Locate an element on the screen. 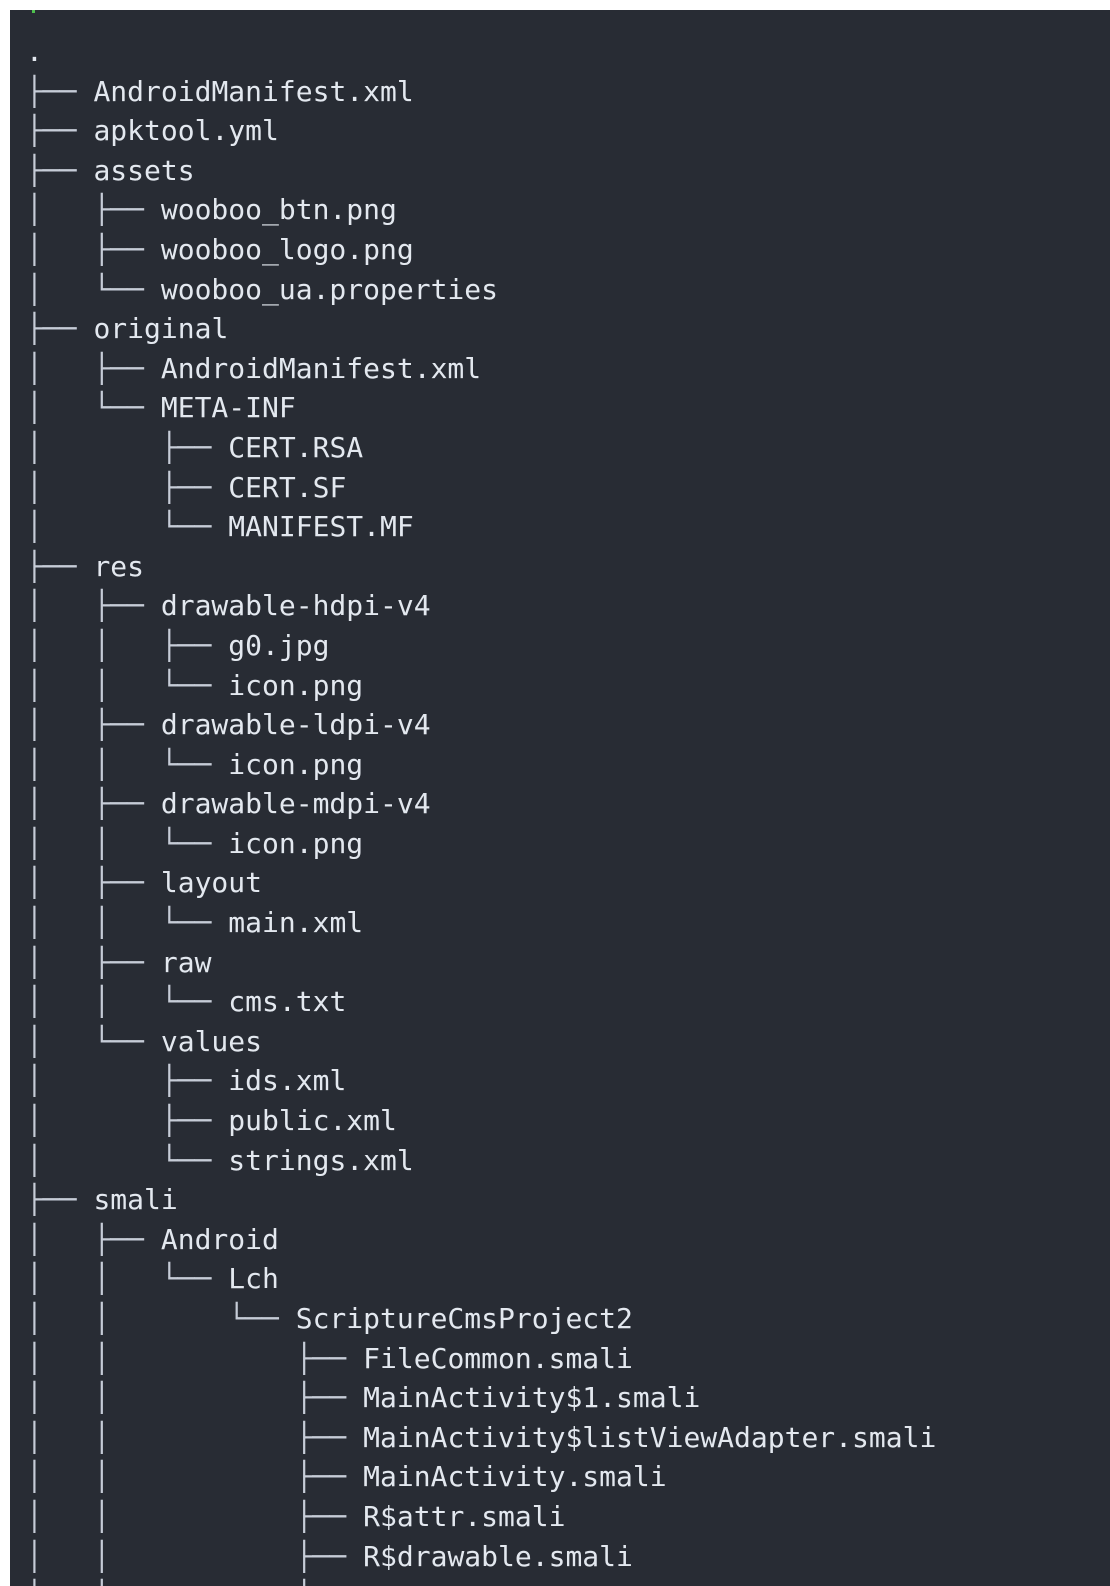 The width and height of the screenshot is (1110, 1586). tree-entry-name: main.xml is located at coordinates (296, 923).